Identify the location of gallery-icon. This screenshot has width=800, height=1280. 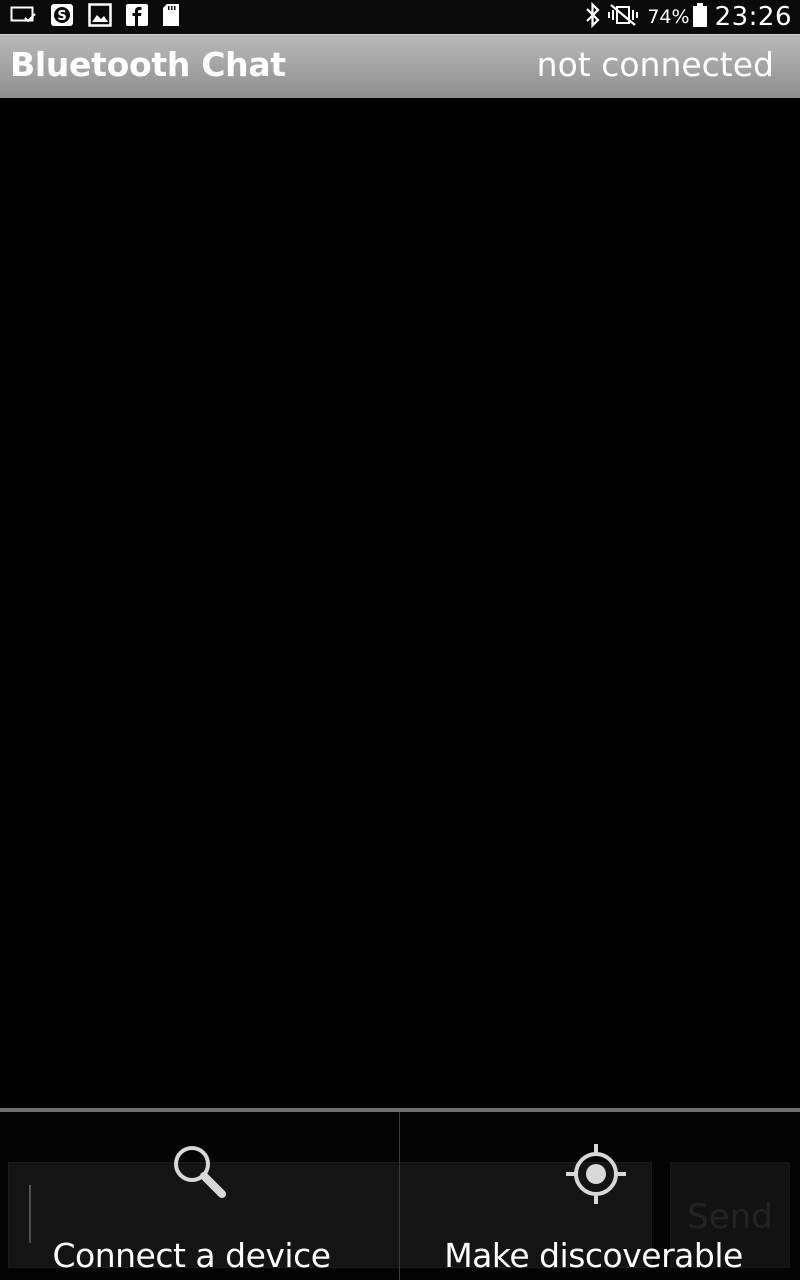
(100, 17).